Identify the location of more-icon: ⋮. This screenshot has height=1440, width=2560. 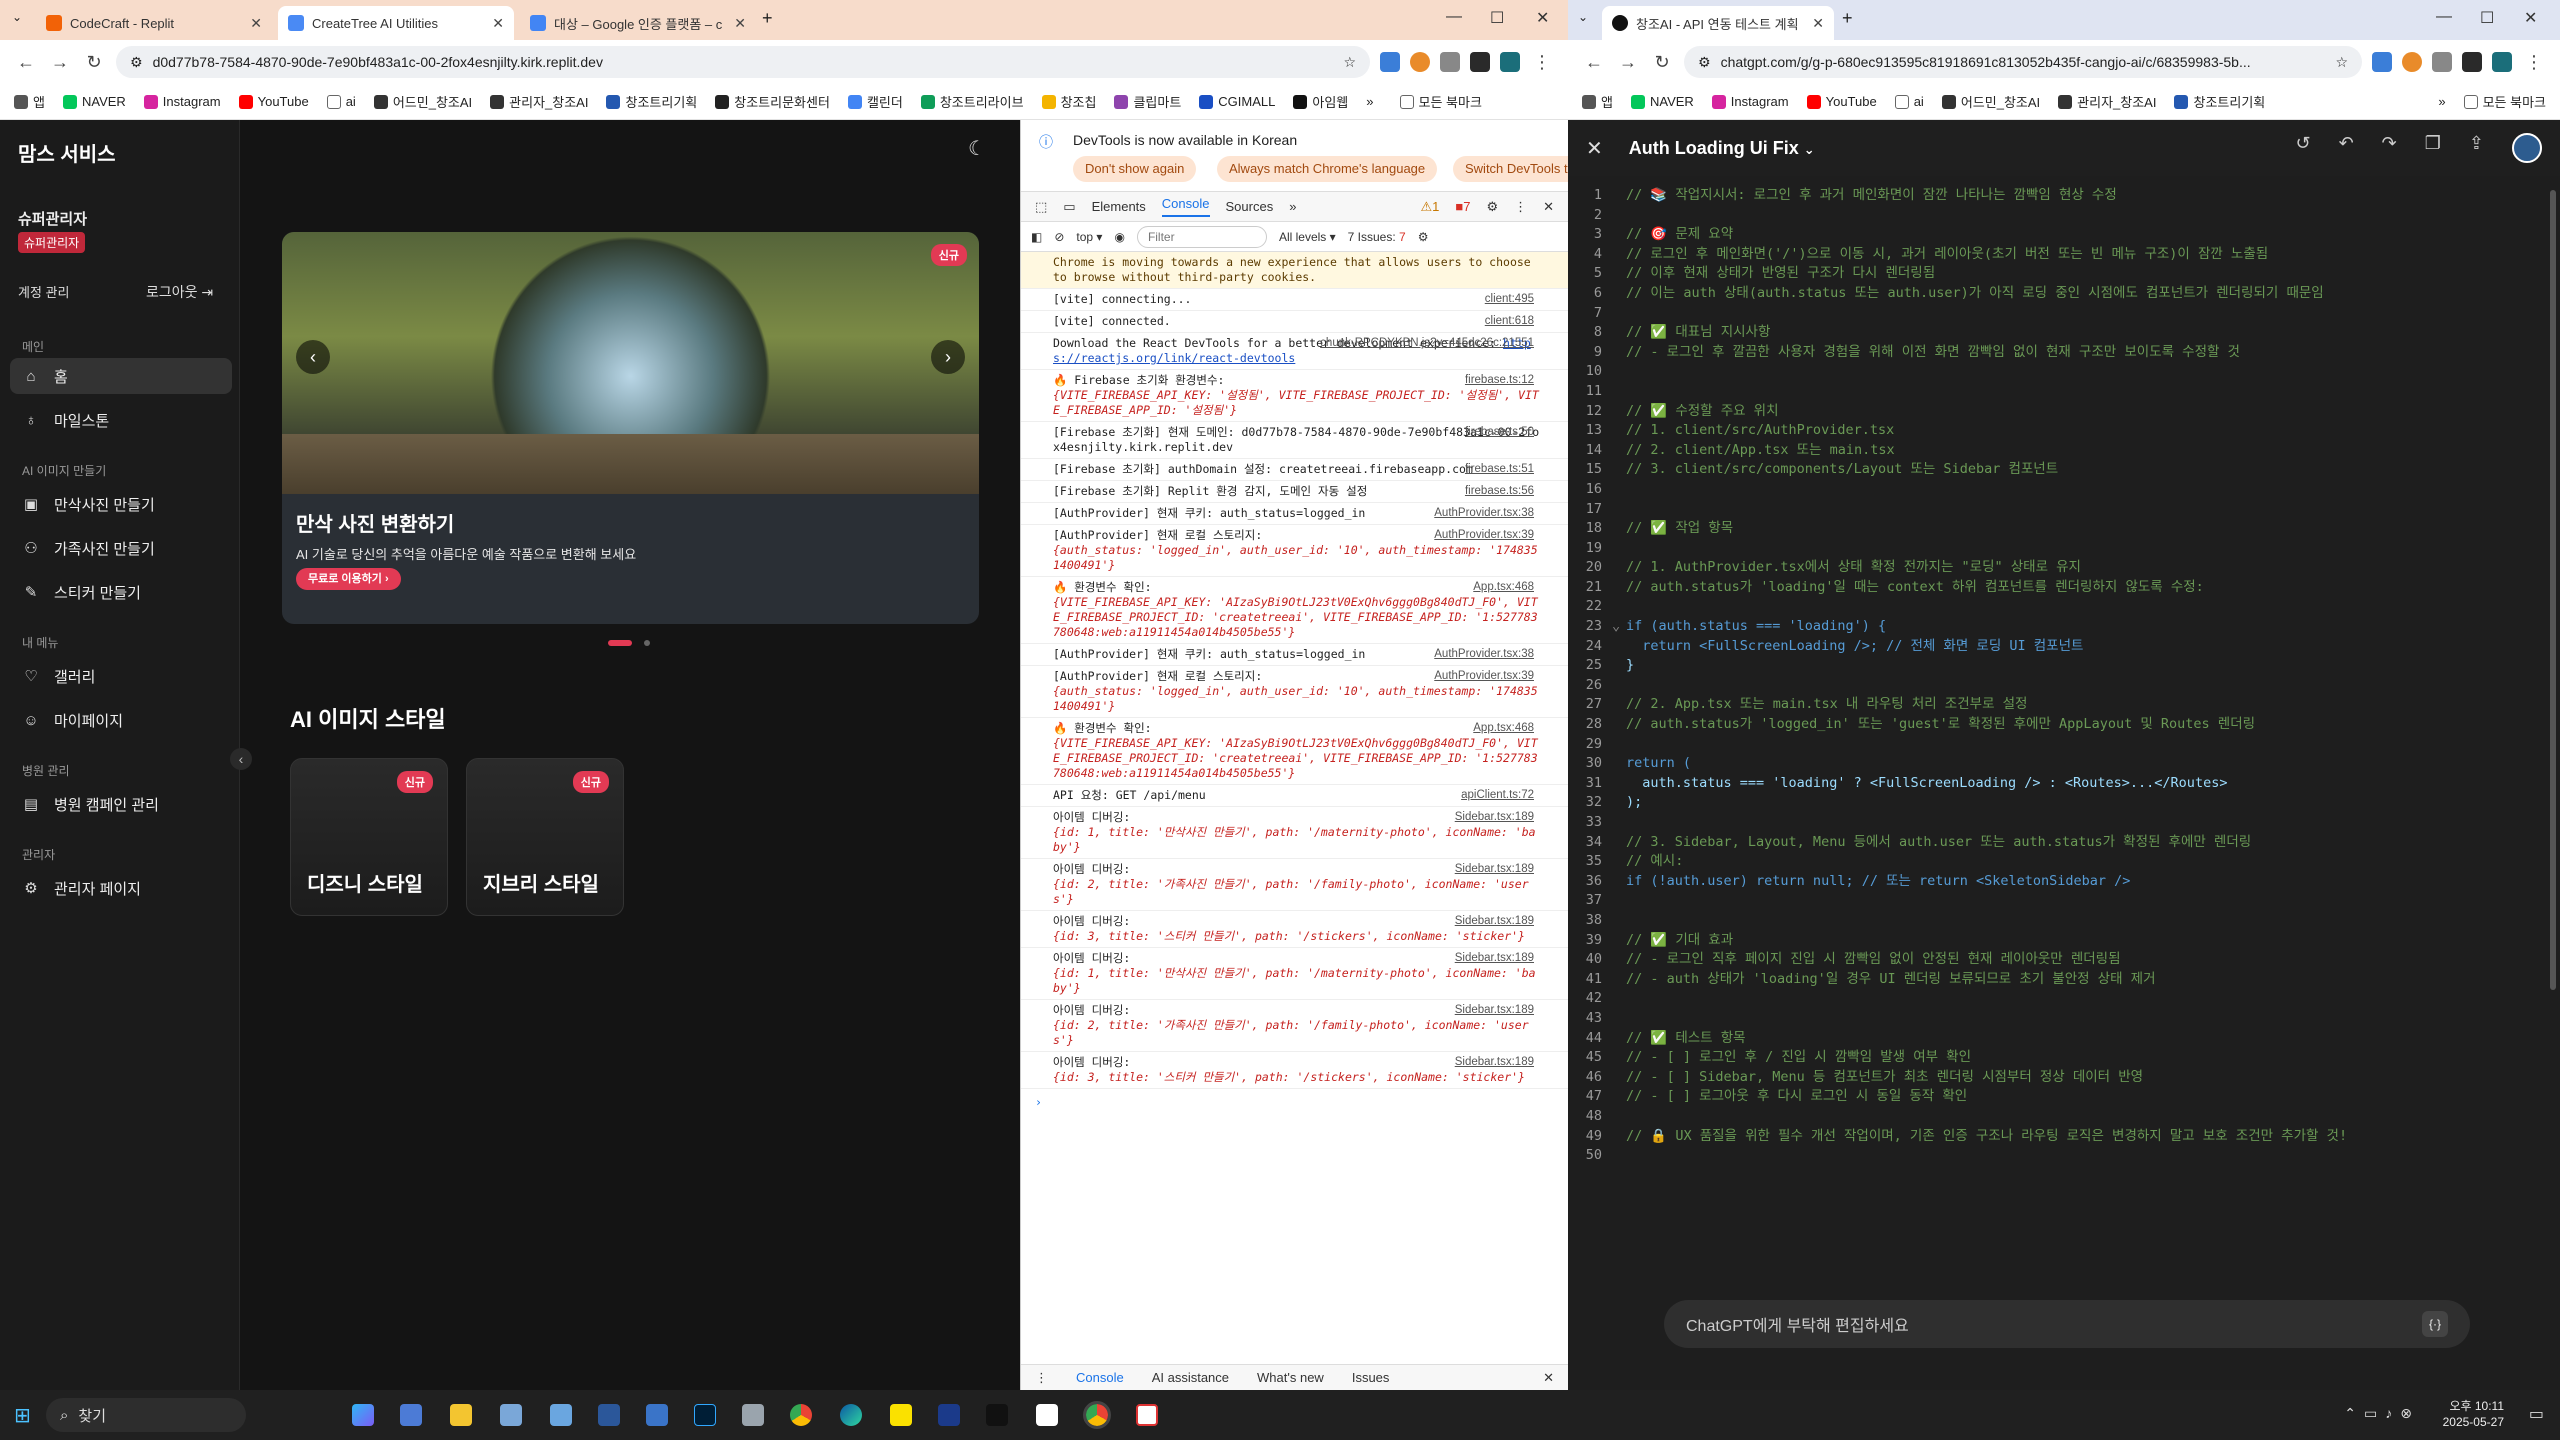
(1520, 207).